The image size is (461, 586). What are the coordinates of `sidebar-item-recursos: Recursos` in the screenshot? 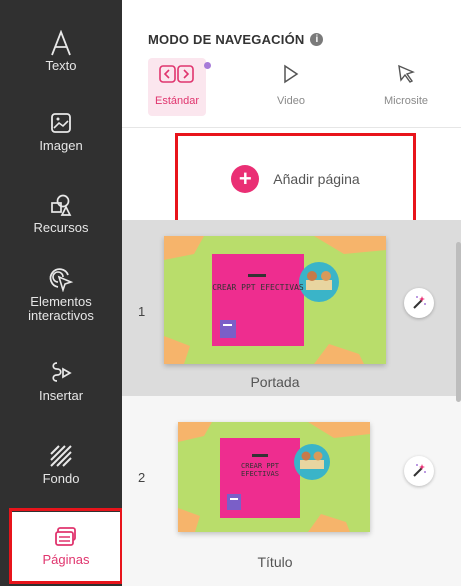 It's located at (61, 213).